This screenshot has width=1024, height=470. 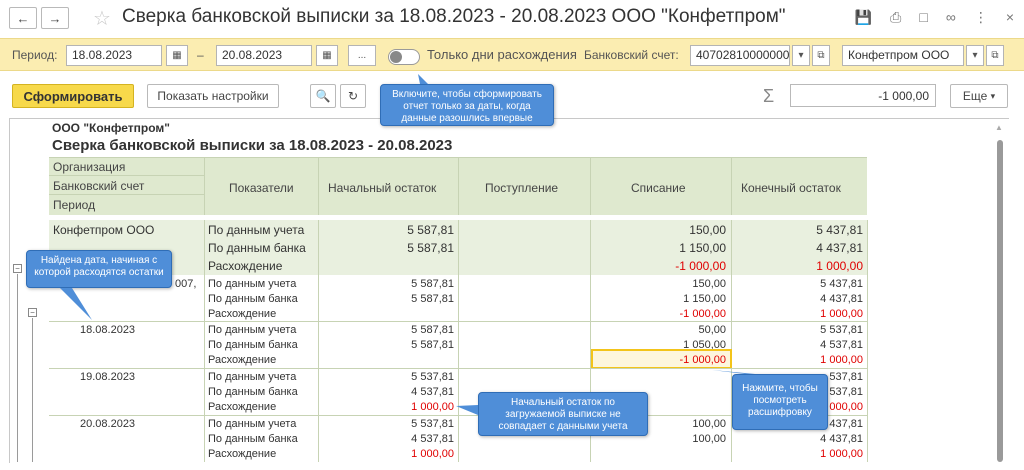 I want to click on opening-mismatch-pointer, so click(x=467, y=410).